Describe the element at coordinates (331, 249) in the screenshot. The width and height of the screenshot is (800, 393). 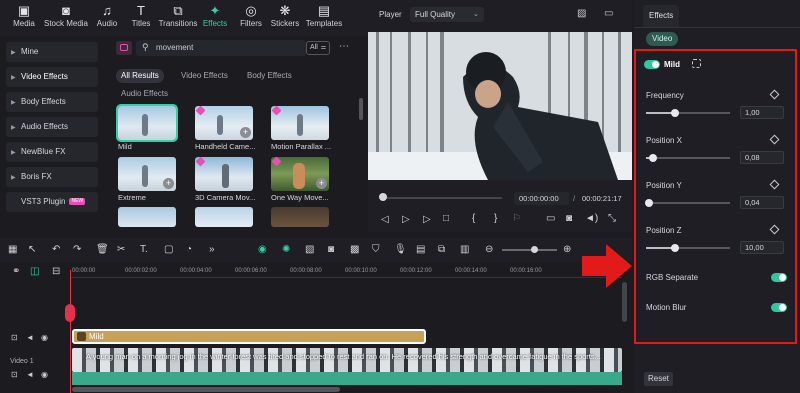
I see `camera-track-icon: ◙` at that location.